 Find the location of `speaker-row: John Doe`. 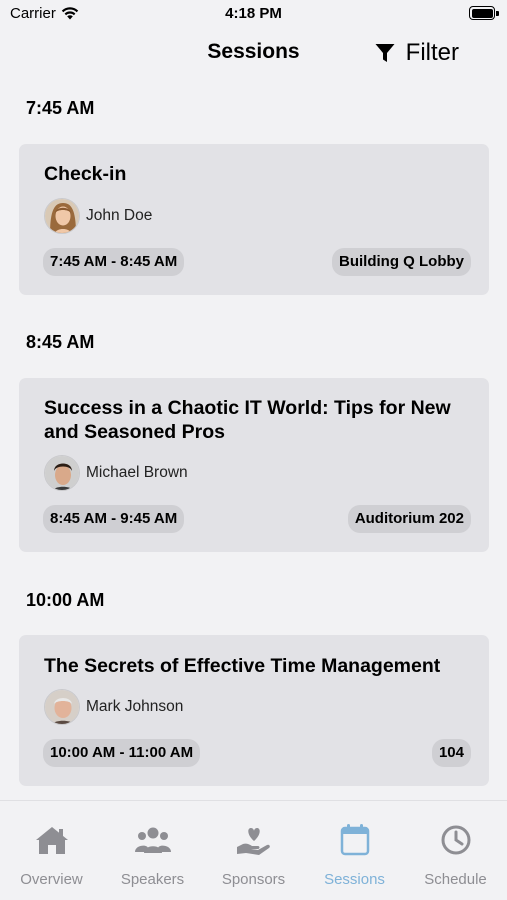

speaker-row: John Doe is located at coordinates (98, 216).